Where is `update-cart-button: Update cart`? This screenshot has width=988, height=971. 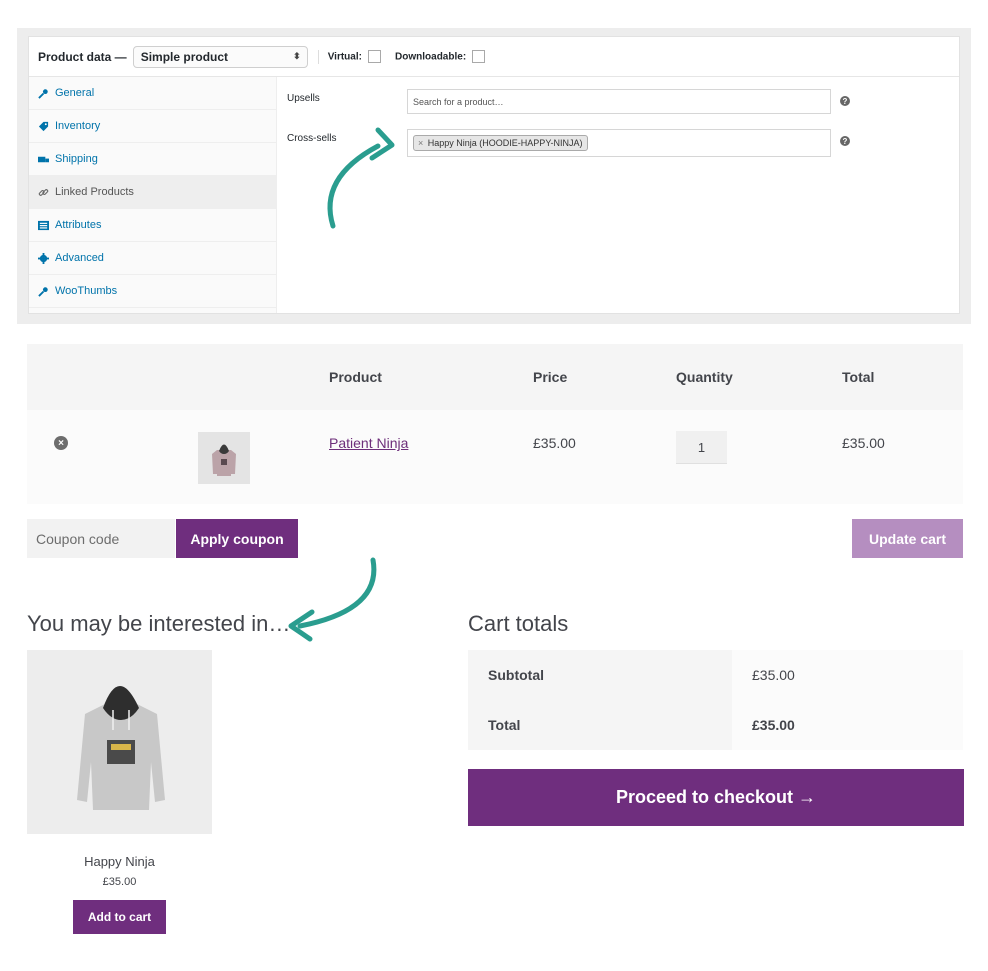
update-cart-button: Update cart is located at coordinates (907, 538).